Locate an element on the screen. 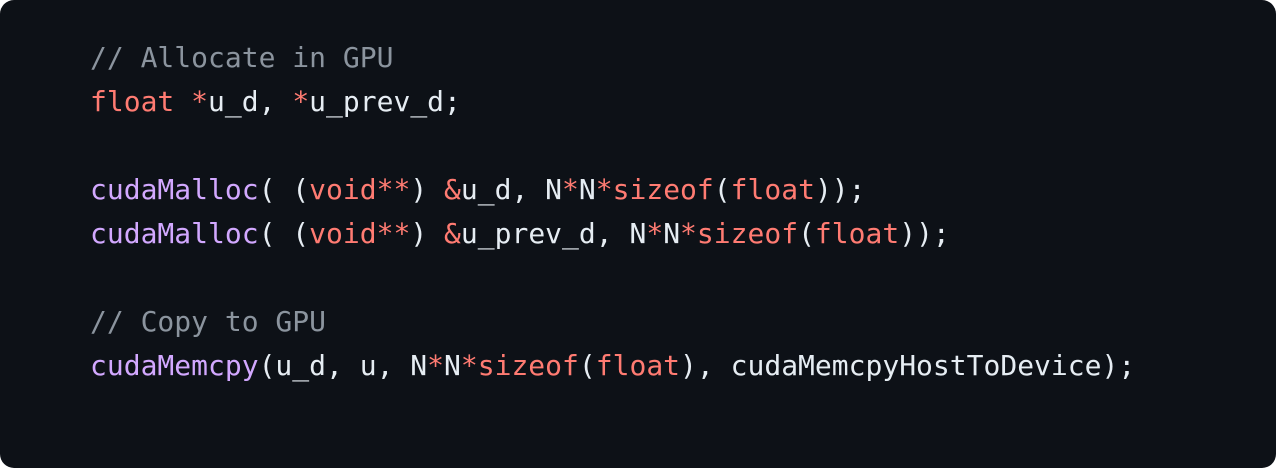  code-line: float *u_d, *u_prev_d; is located at coordinates (683, 102).